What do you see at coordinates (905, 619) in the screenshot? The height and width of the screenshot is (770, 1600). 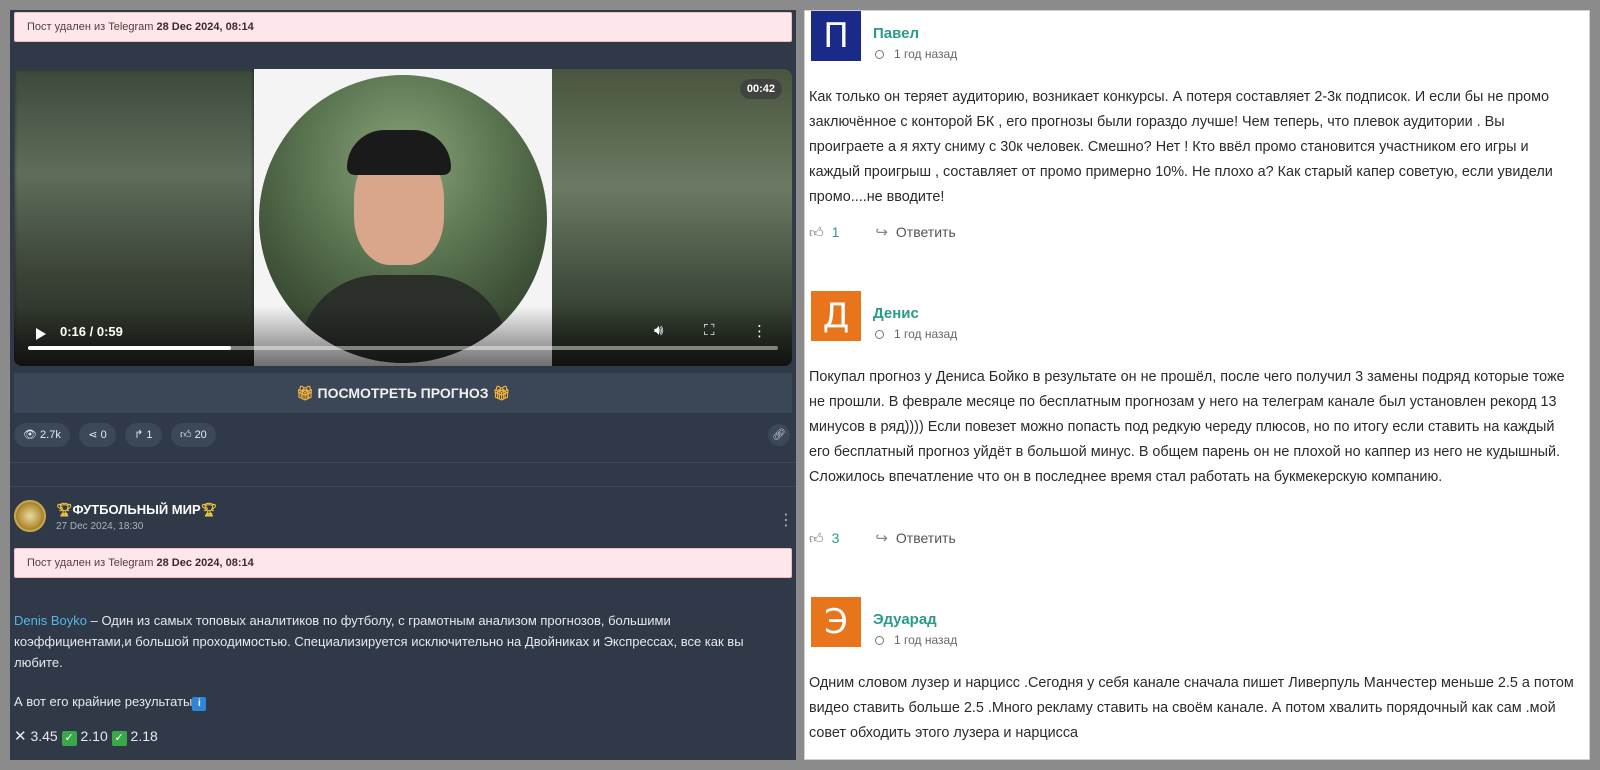 I see `comment-author: Эдуарад` at bounding box center [905, 619].